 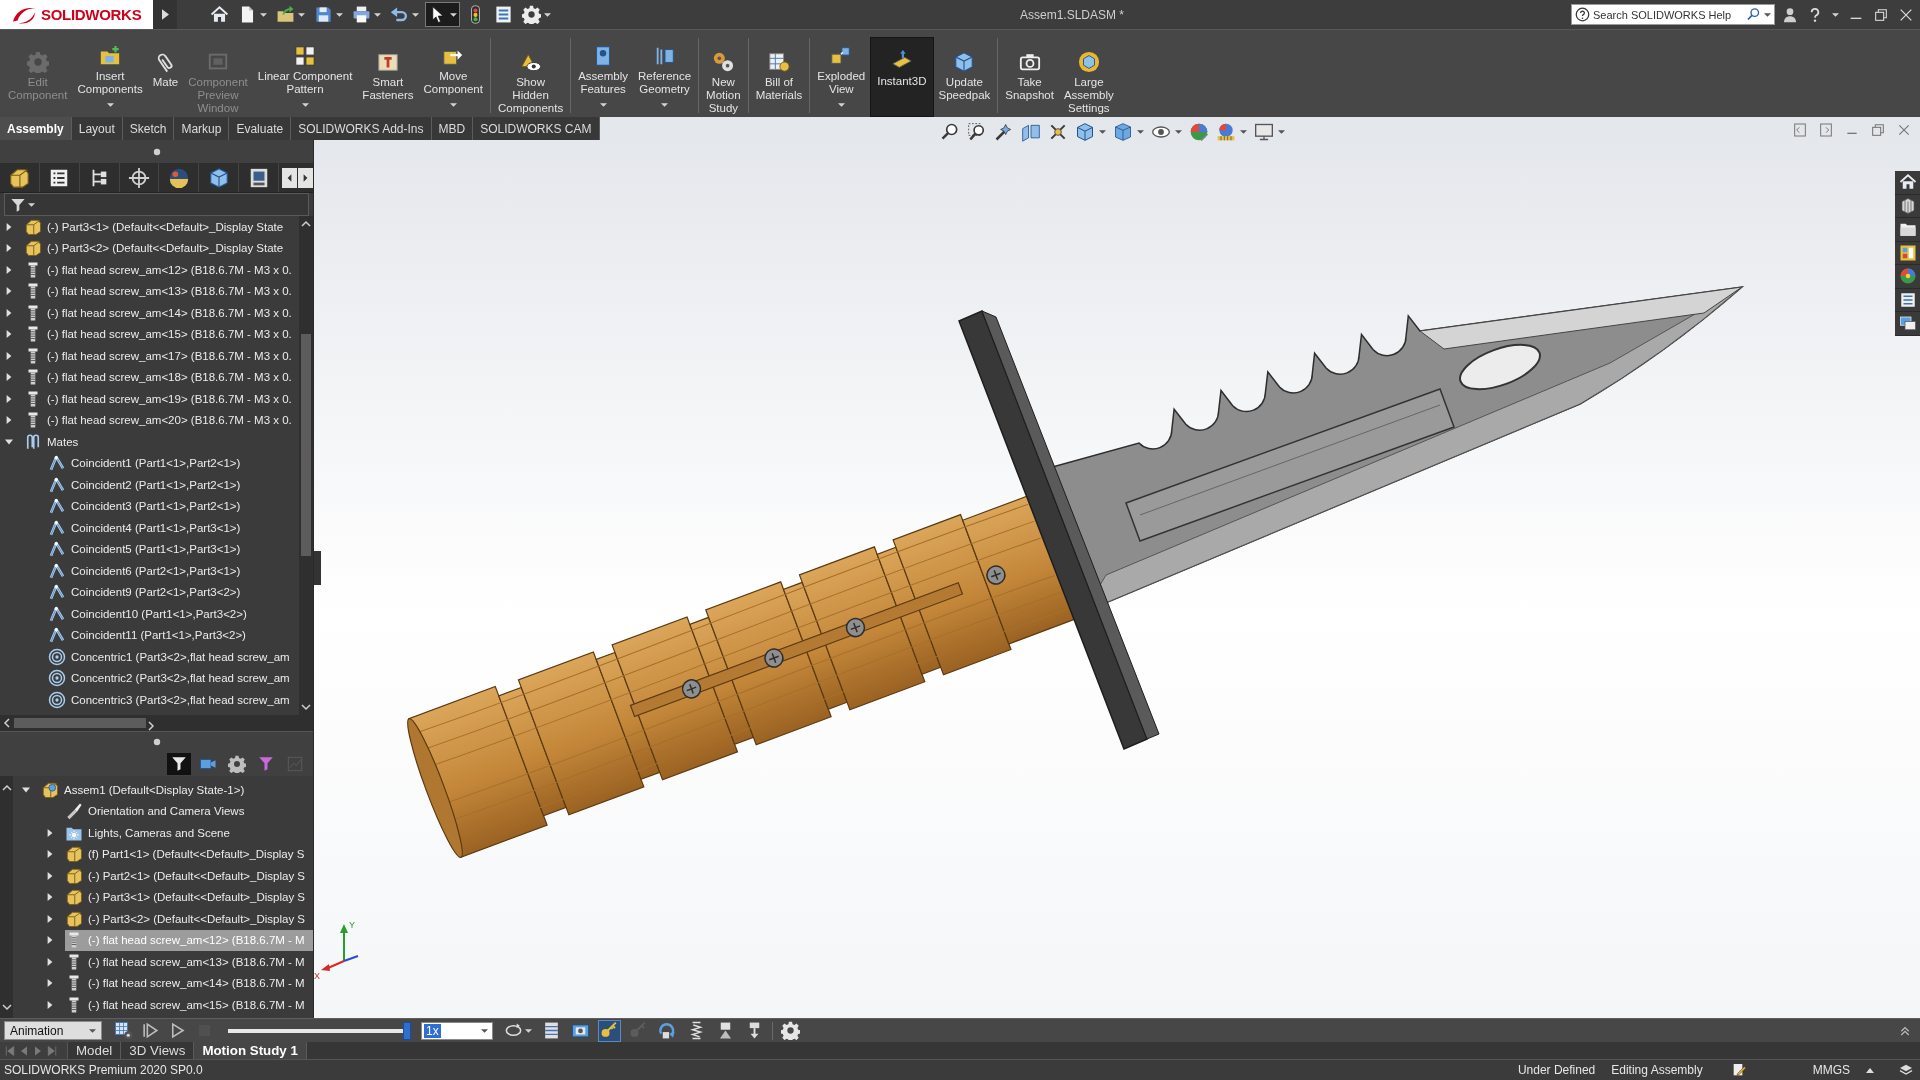 I want to click on exploded-view-button: Exploded View, so click(x=841, y=73).